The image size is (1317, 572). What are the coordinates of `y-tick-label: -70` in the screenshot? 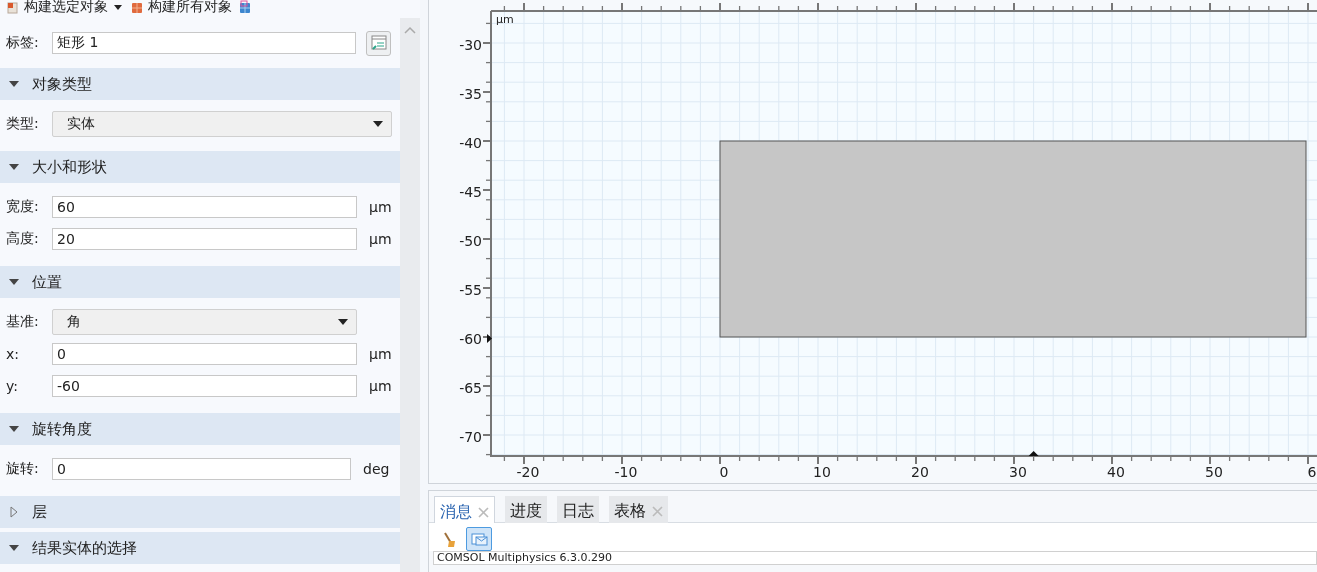 It's located at (470, 437).